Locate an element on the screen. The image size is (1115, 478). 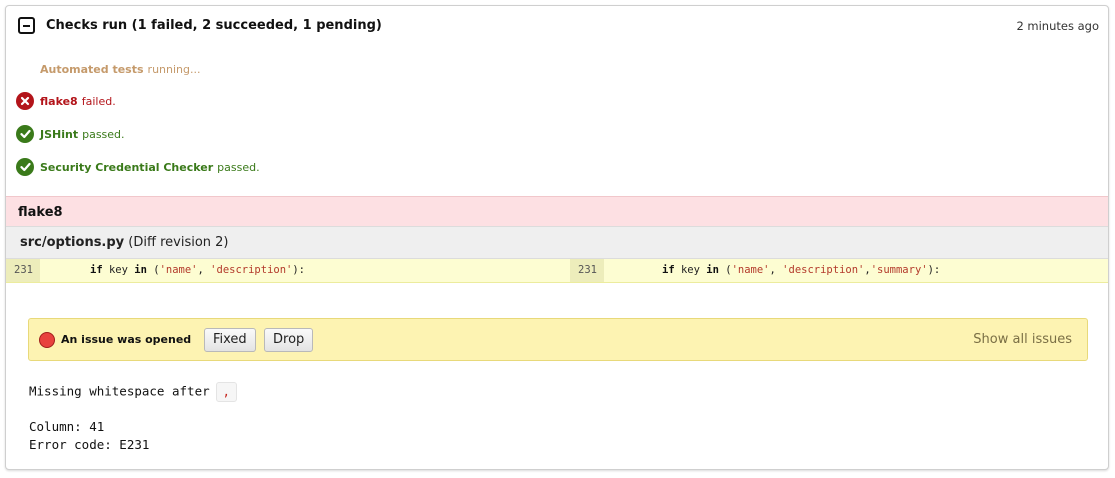
diff-revision: (Diff revision 2) is located at coordinates (178, 242).